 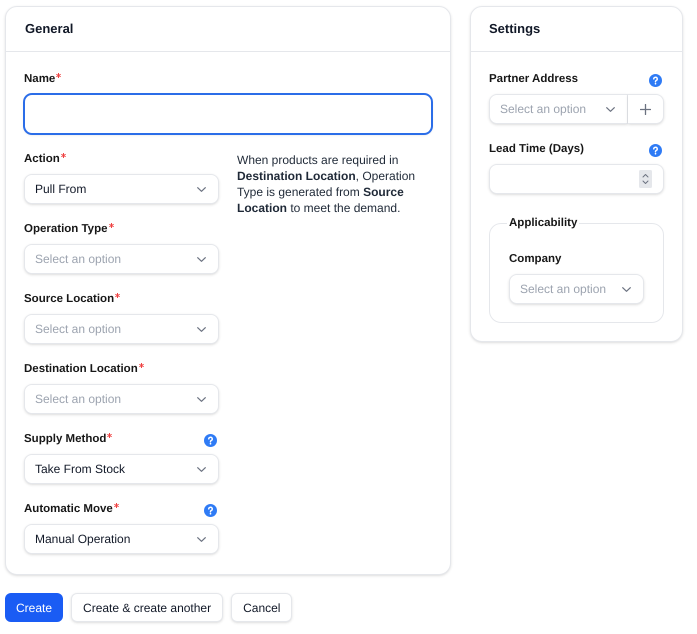 I want to click on field-label: Source Location, so click(x=69, y=300).